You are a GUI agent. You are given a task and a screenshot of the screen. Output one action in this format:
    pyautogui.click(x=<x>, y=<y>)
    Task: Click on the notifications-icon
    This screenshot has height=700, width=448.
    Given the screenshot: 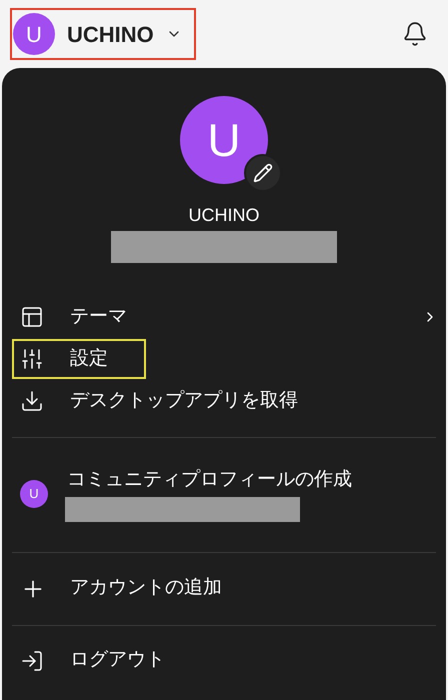 What is the action you would take?
    pyautogui.click(x=415, y=34)
    